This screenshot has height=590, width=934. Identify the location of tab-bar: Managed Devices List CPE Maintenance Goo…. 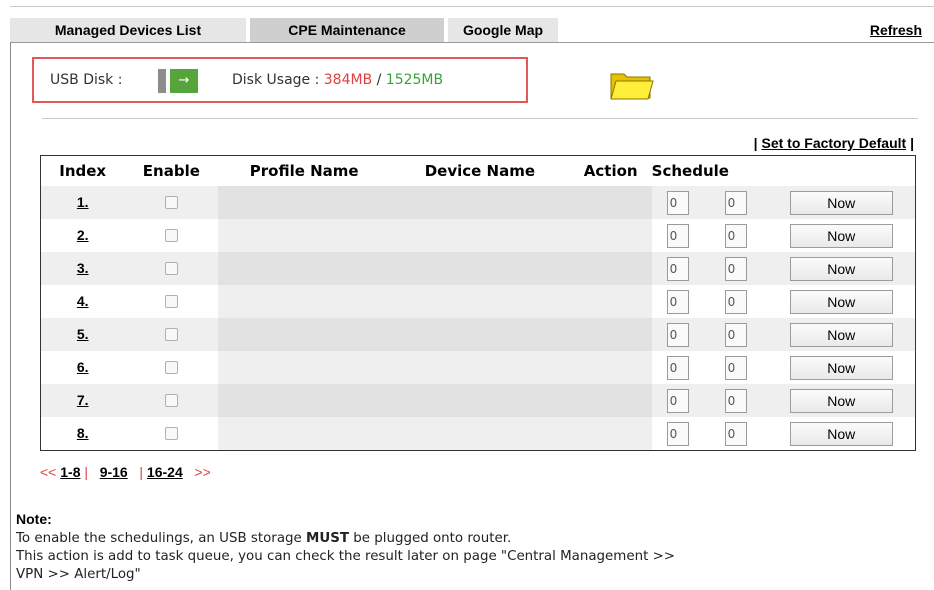
(472, 30).